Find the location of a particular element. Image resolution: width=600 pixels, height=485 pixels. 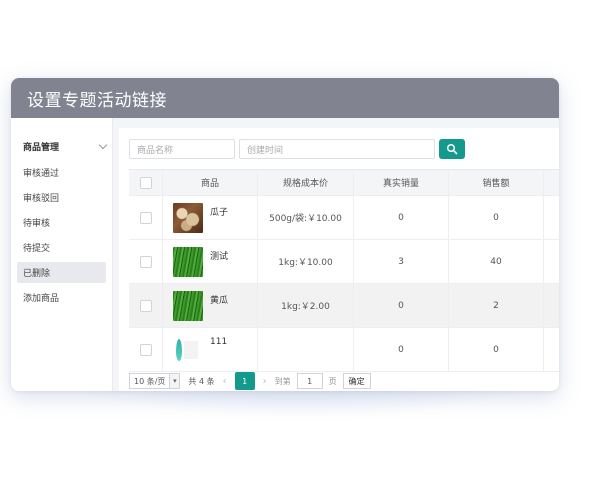

real-sales-cell: 3 is located at coordinates (401, 261).